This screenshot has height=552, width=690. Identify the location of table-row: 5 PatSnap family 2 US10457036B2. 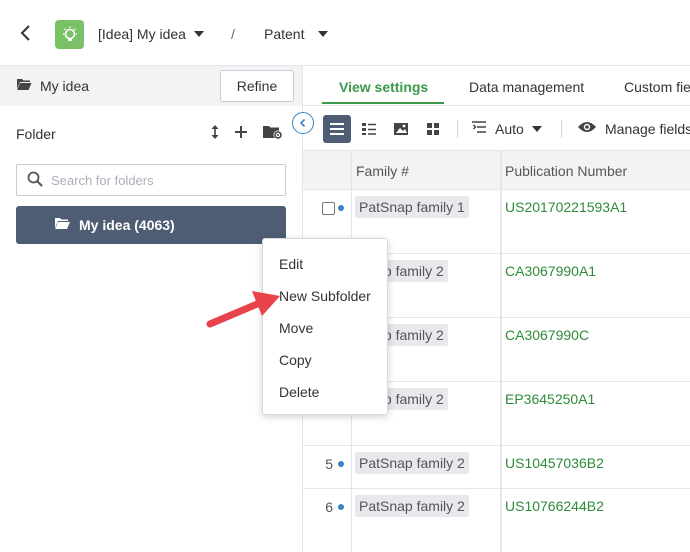
(496, 467).